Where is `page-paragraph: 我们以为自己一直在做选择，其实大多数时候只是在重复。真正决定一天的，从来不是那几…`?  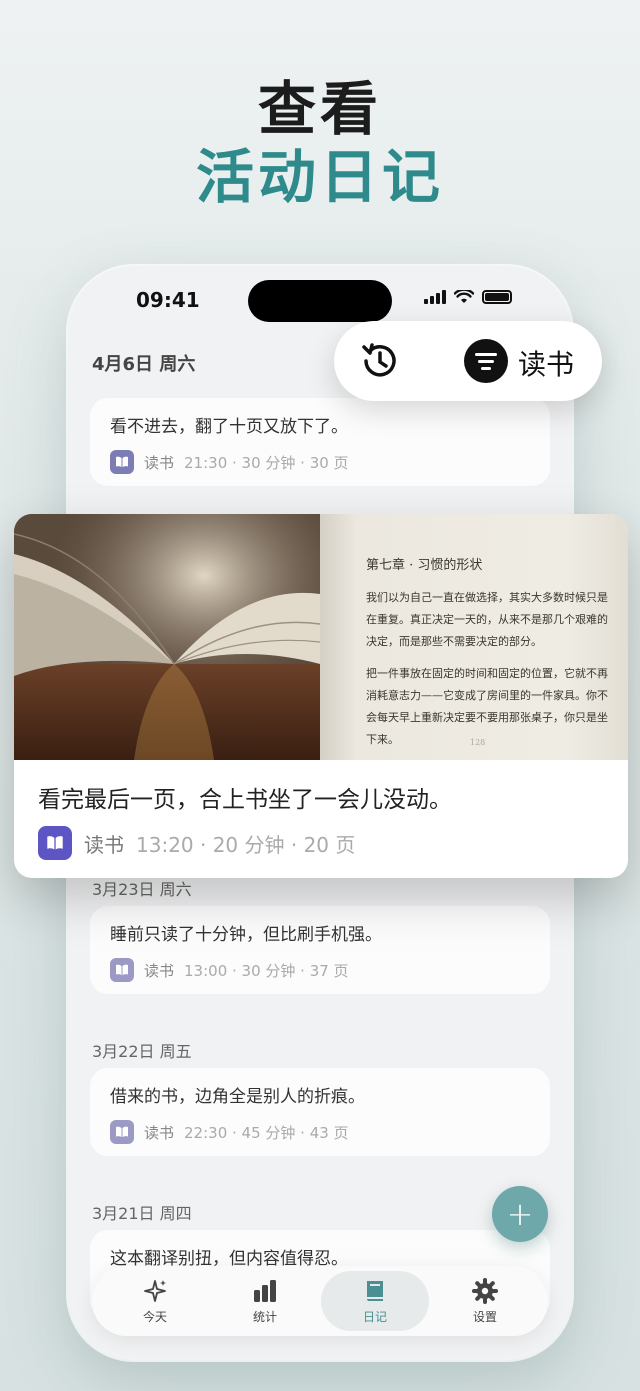 page-paragraph: 我们以为自己一直在做选择，其实大多数时候只是在重复。真正决定一天的，从来不是那几… is located at coordinates (487, 619).